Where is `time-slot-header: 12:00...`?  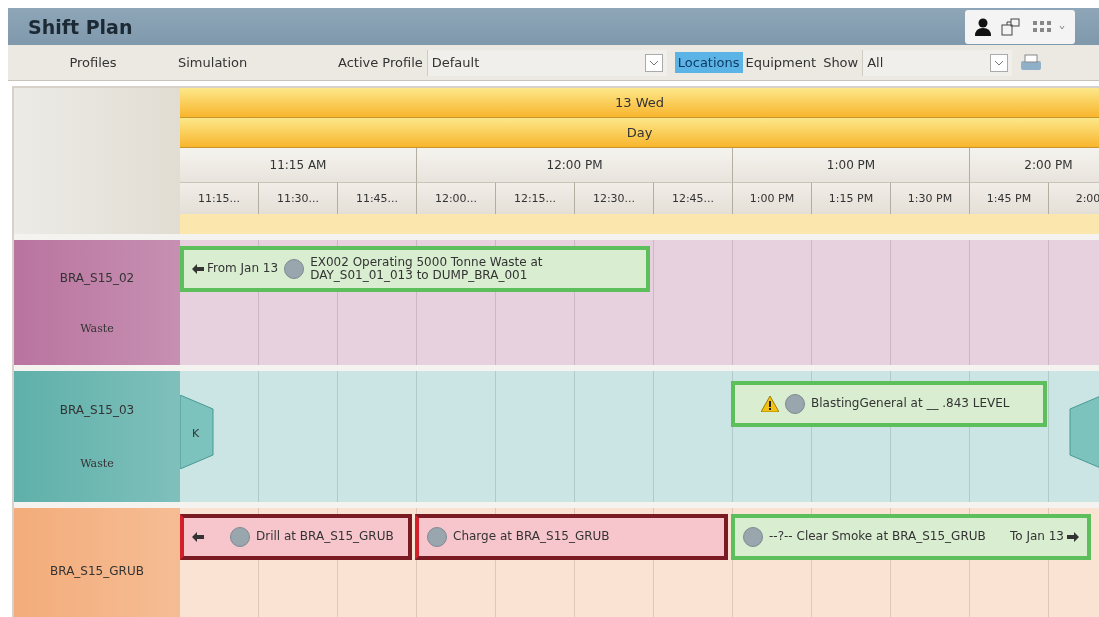 time-slot-header: 12:00... is located at coordinates (456, 198).